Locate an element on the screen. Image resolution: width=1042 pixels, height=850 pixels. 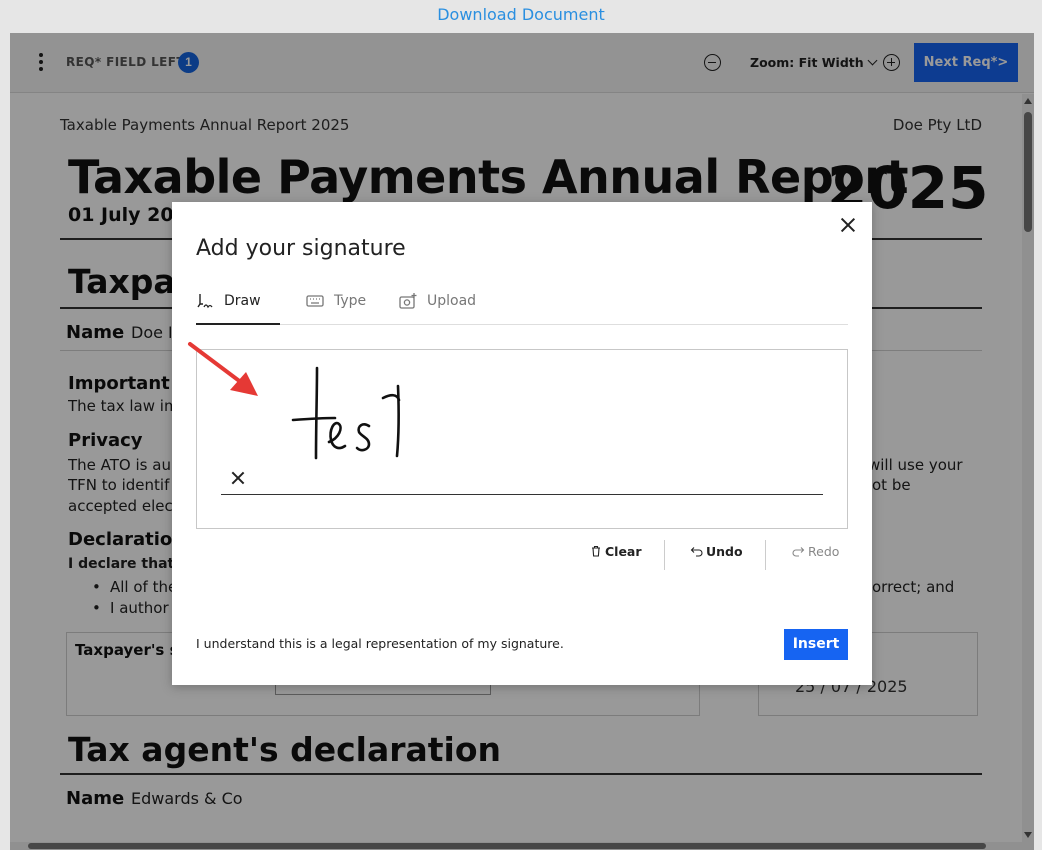
tab-upload: Upload is located at coordinates (444, 307).